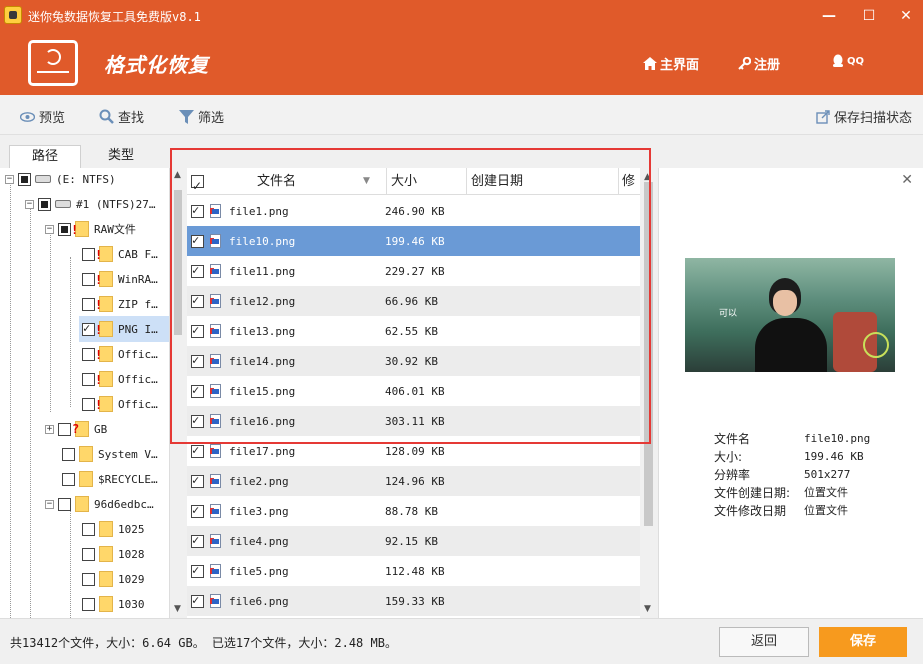  What do you see at coordinates (49, 429) in the screenshot?
I see `expand-toggle: +` at bounding box center [49, 429].